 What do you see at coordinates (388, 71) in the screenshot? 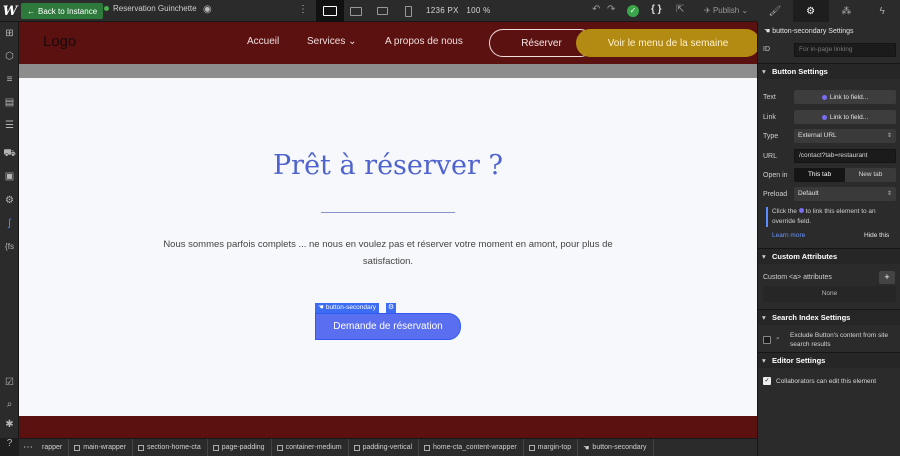
I see `section-separator` at bounding box center [388, 71].